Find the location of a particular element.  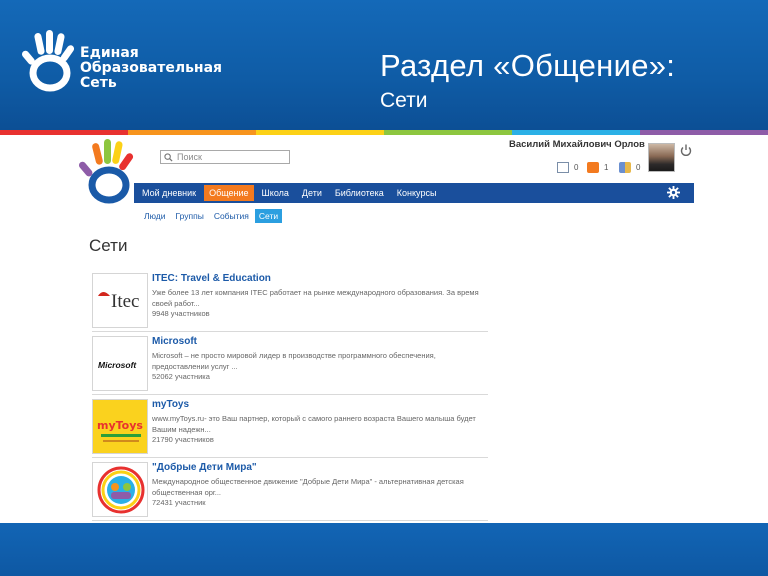

slide-footer is located at coordinates (384, 549).